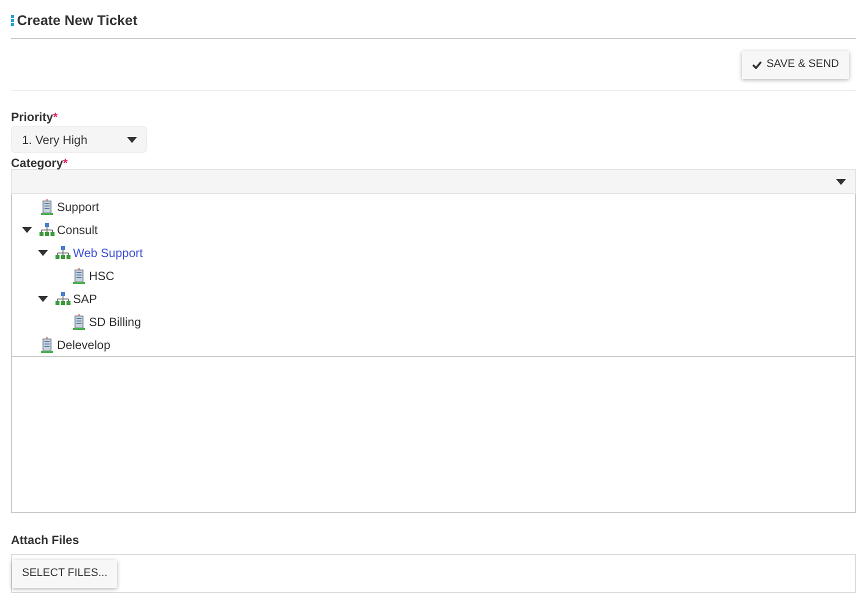 This screenshot has width=867, height=614. What do you see at coordinates (115, 321) in the screenshot?
I see `tree-item: SD Billing` at bounding box center [115, 321].